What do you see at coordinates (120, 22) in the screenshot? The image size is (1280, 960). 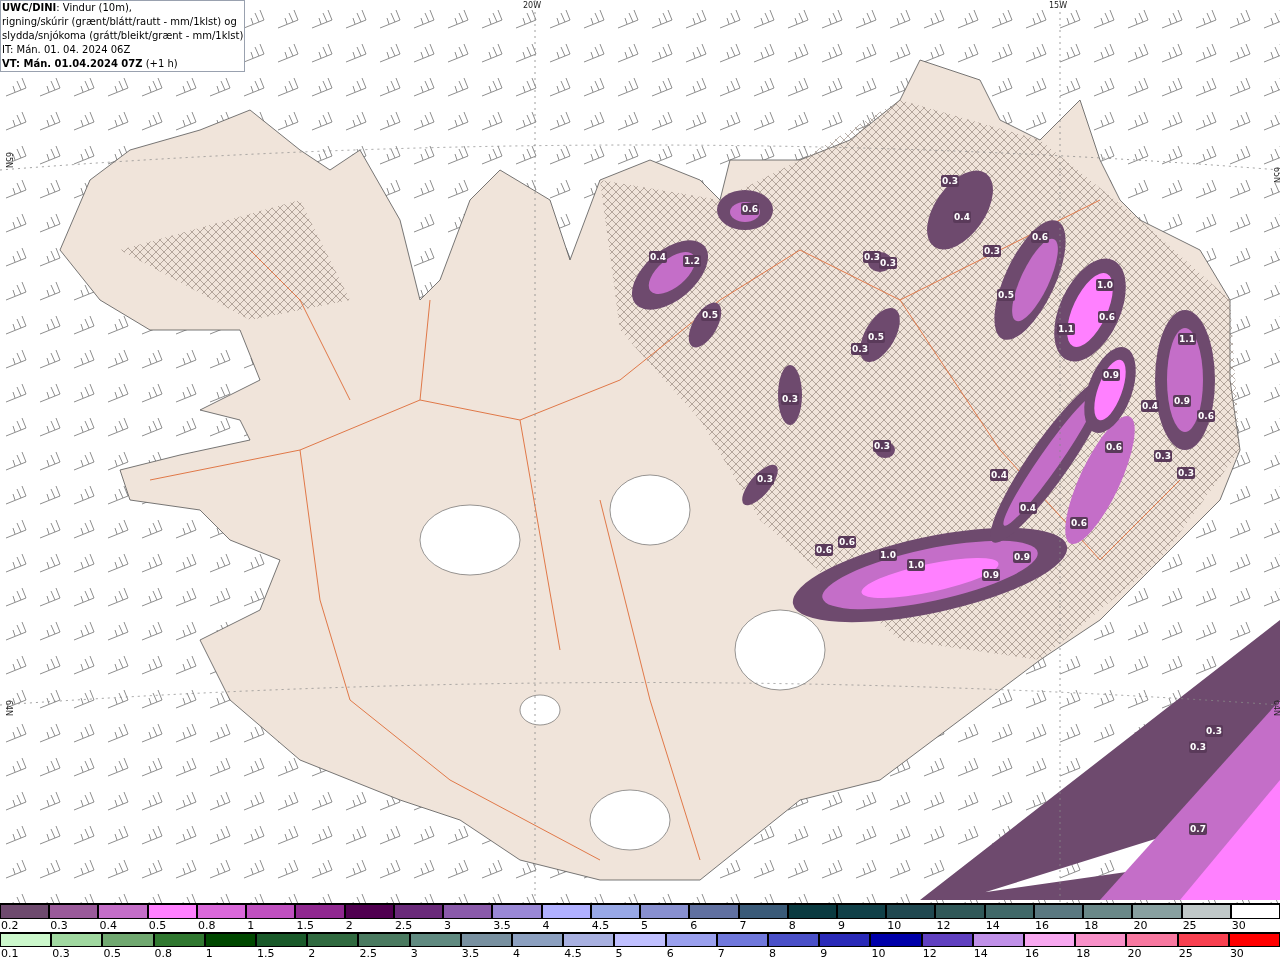 I see `map-description-line: rigning/skúrir (grænt/blátt/rautt - mm/1klst) og` at bounding box center [120, 22].